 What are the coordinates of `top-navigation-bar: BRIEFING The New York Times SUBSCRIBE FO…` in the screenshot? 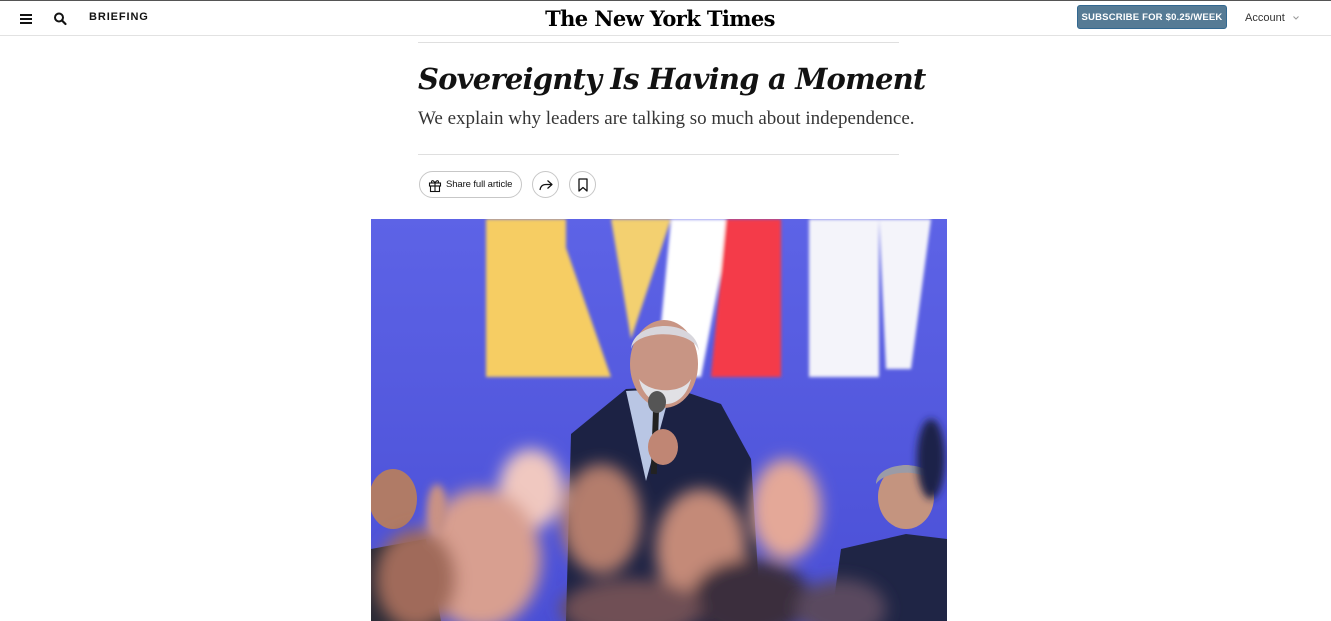 It's located at (665, 18).